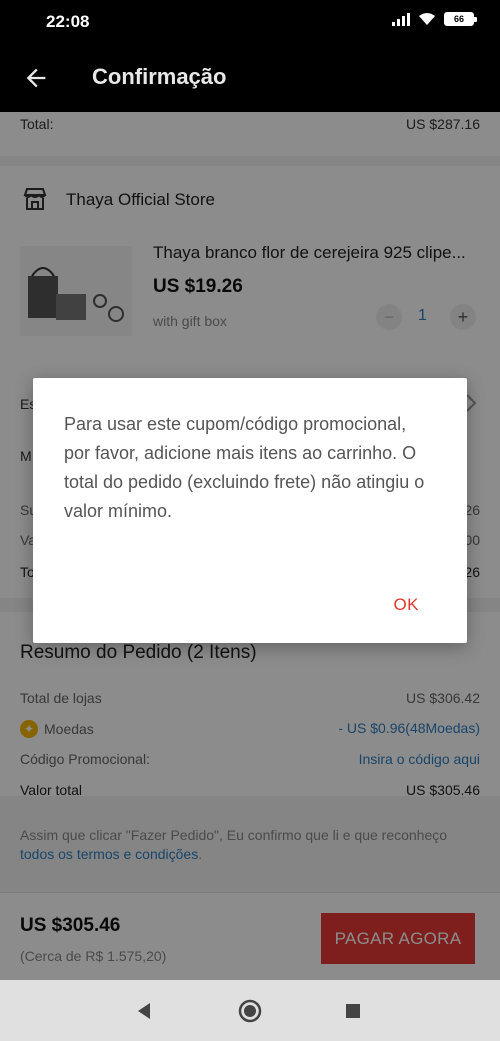  Describe the element at coordinates (353, 1011) in the screenshot. I see `nav-recents-icon` at that location.